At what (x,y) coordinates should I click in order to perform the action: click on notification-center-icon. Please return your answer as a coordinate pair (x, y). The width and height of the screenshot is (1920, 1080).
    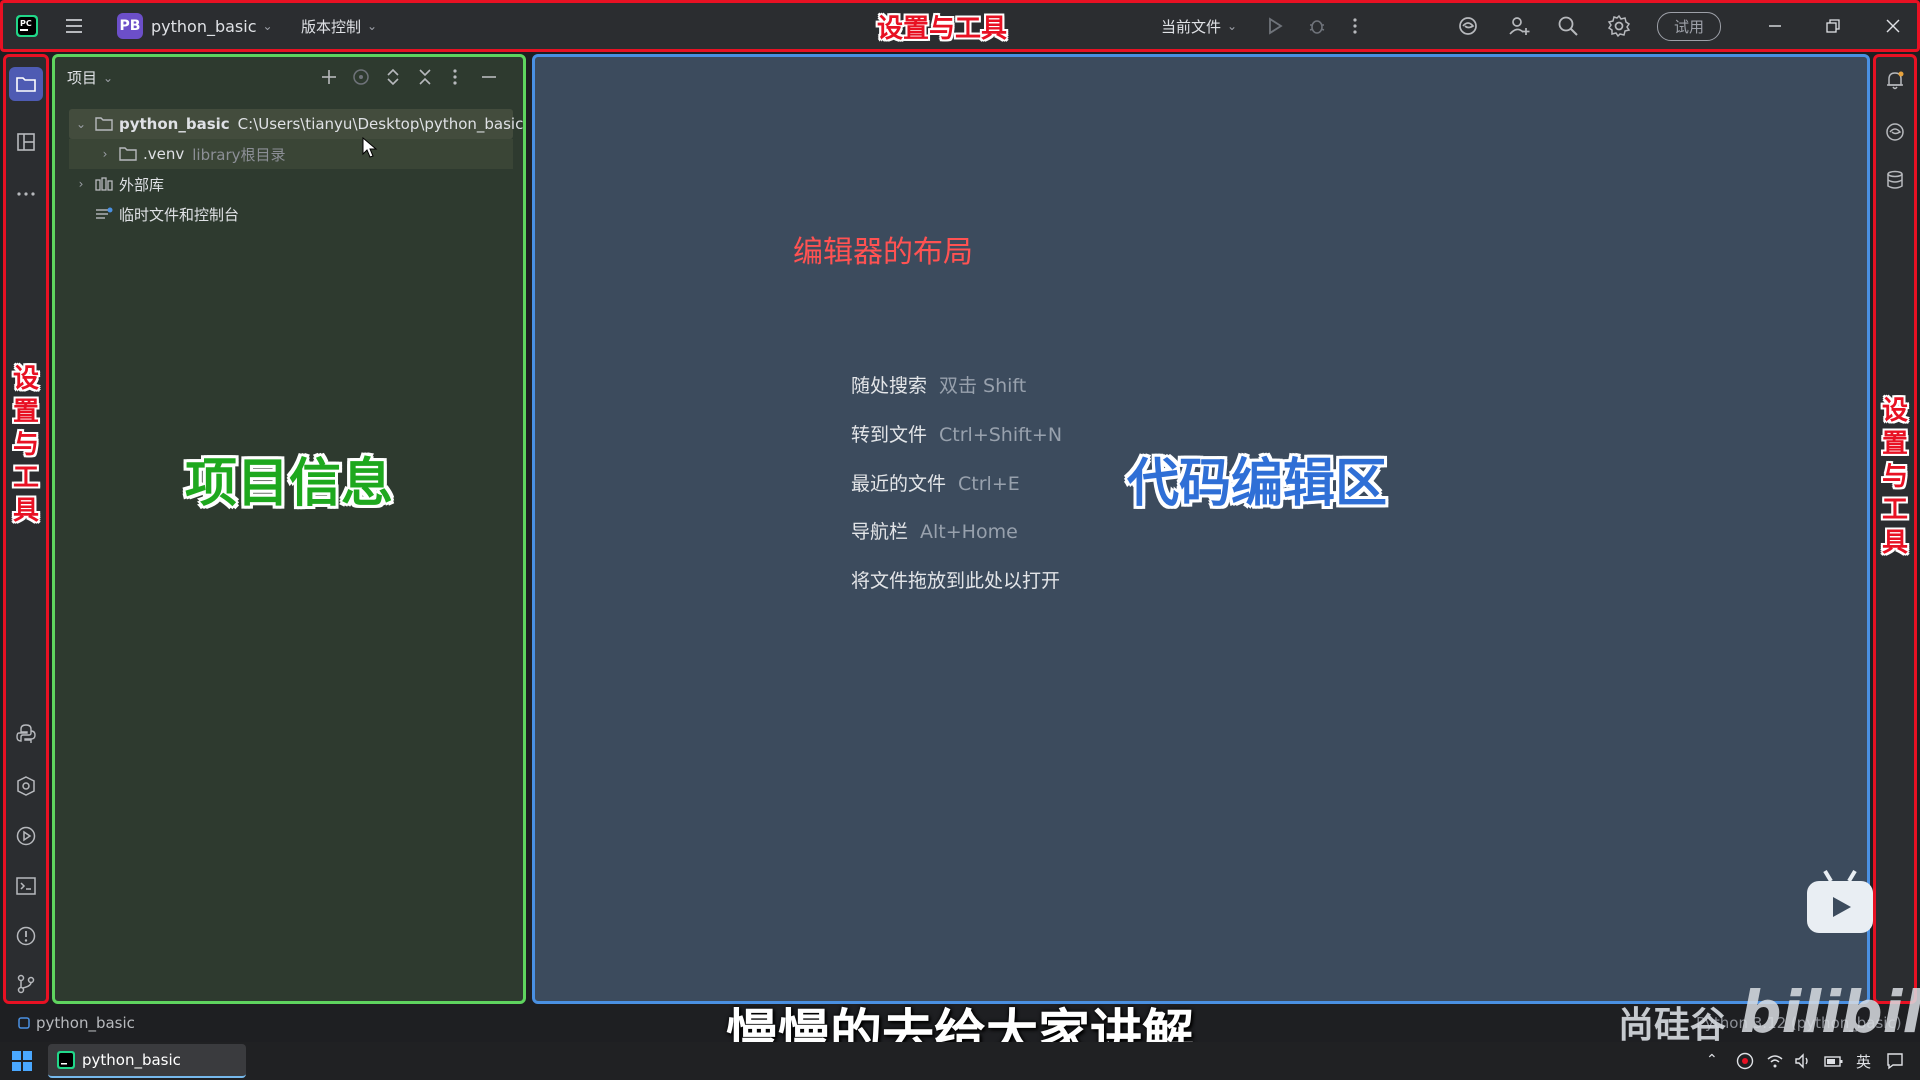
    Looking at the image, I should click on (1895, 1061).